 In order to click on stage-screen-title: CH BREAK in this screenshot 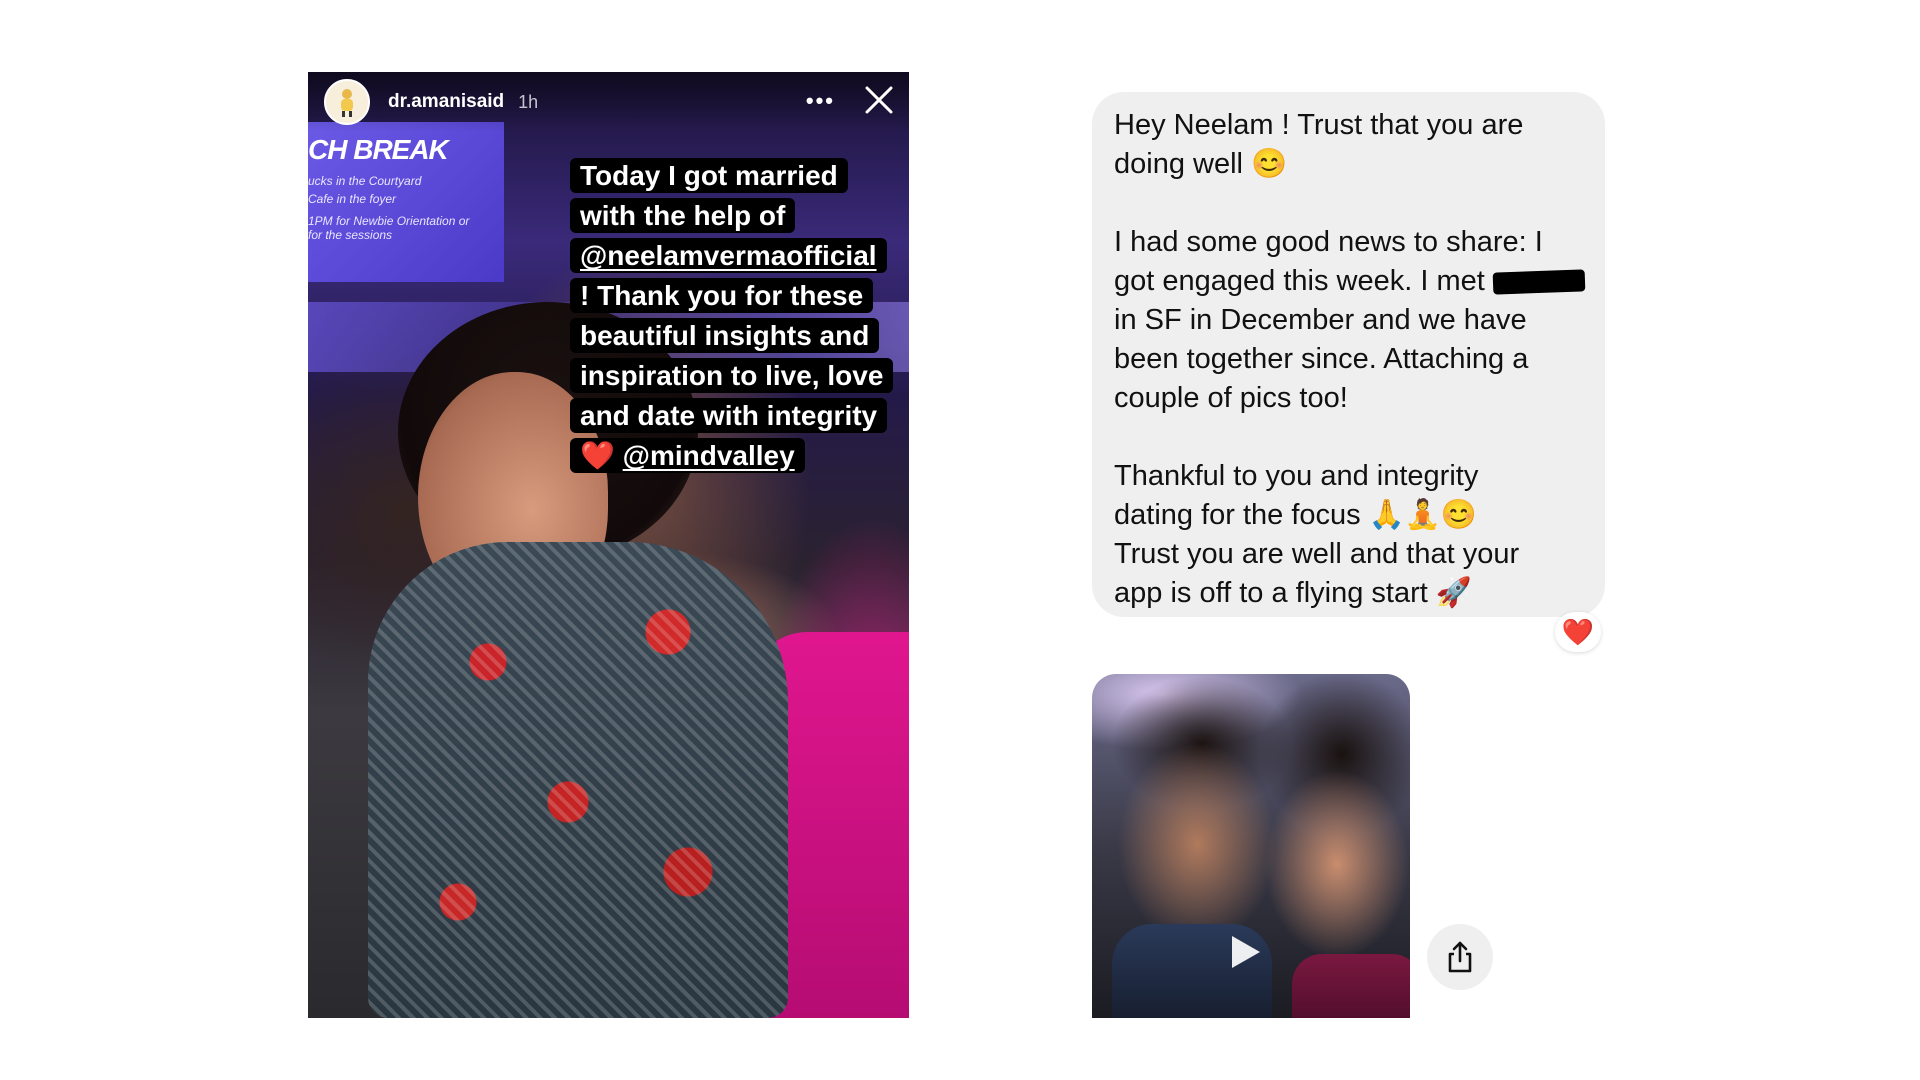, I will do `click(378, 149)`.